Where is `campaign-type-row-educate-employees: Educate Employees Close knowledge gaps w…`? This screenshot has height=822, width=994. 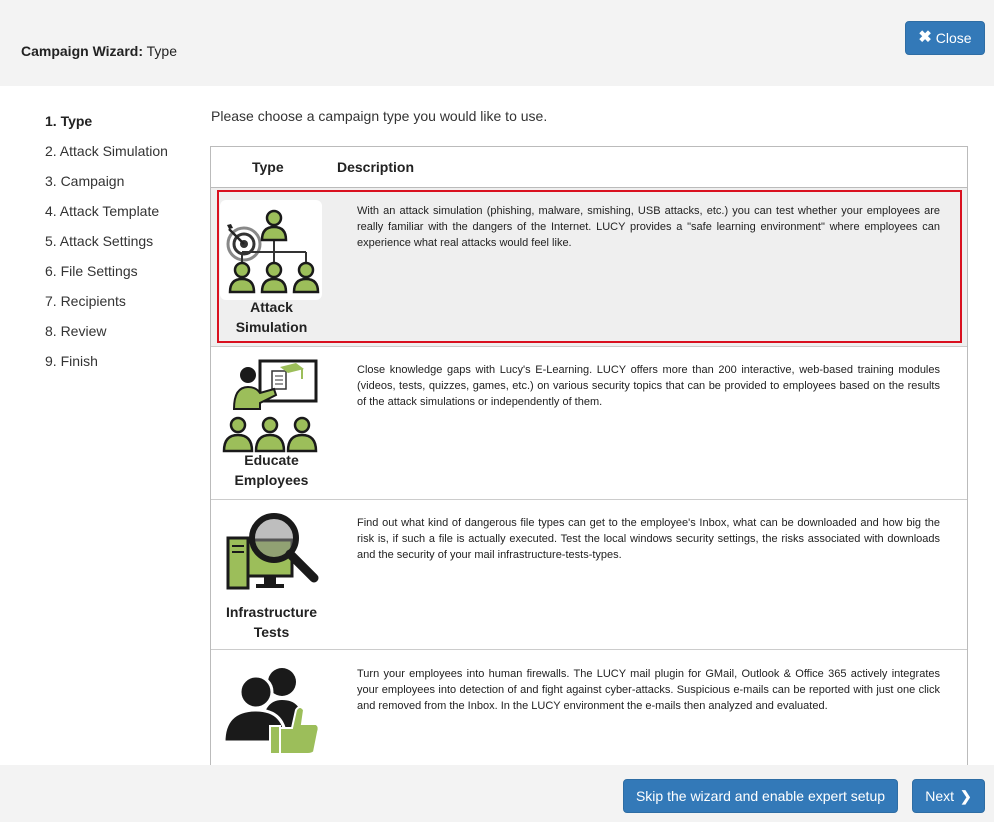 campaign-type-row-educate-employees: Educate Employees Close knowledge gaps w… is located at coordinates (589, 423).